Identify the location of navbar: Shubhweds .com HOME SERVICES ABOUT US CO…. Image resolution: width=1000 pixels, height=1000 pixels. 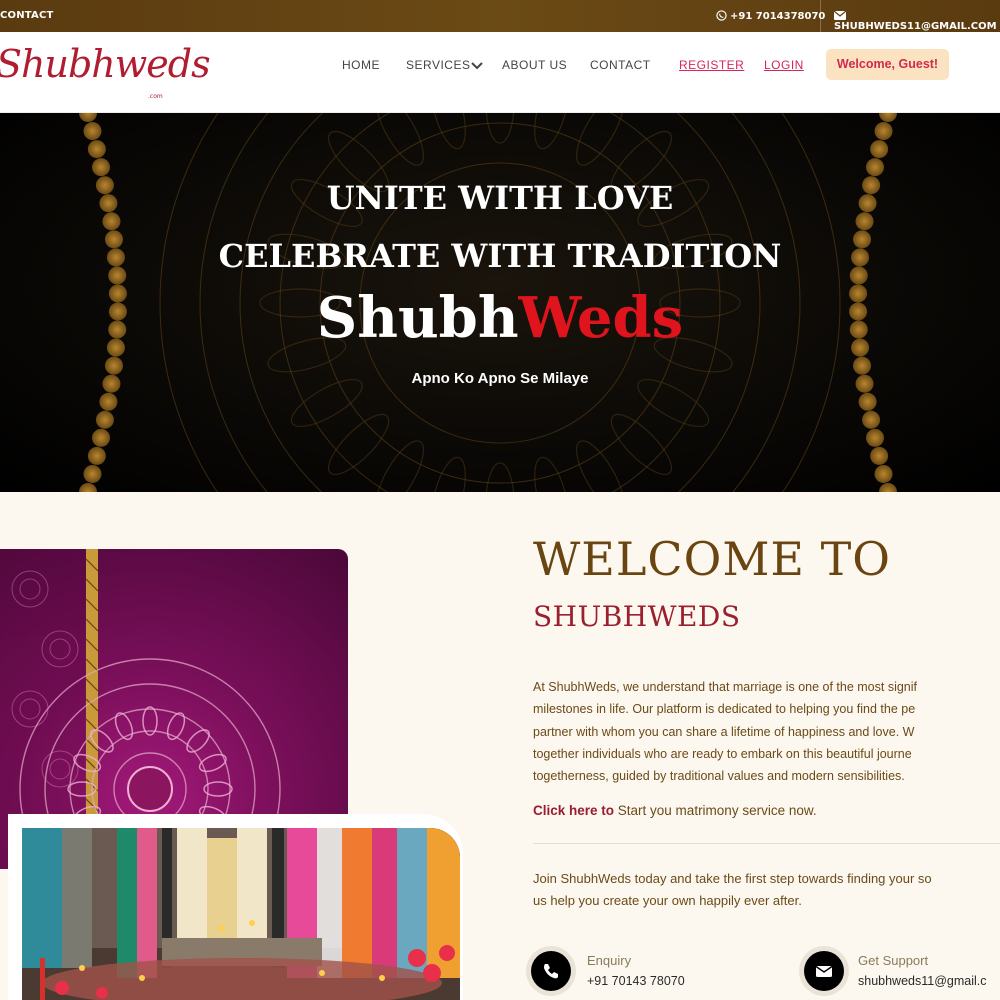
(500, 72).